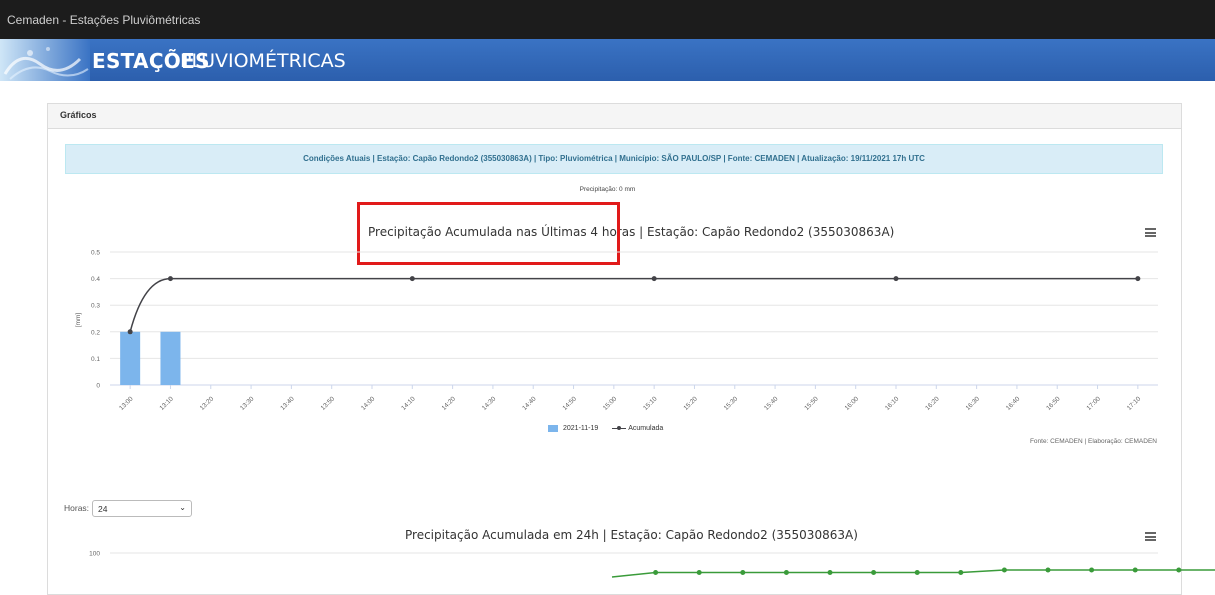  What do you see at coordinates (652, 564) in the screenshot?
I see `chart2-plot: 100` at bounding box center [652, 564].